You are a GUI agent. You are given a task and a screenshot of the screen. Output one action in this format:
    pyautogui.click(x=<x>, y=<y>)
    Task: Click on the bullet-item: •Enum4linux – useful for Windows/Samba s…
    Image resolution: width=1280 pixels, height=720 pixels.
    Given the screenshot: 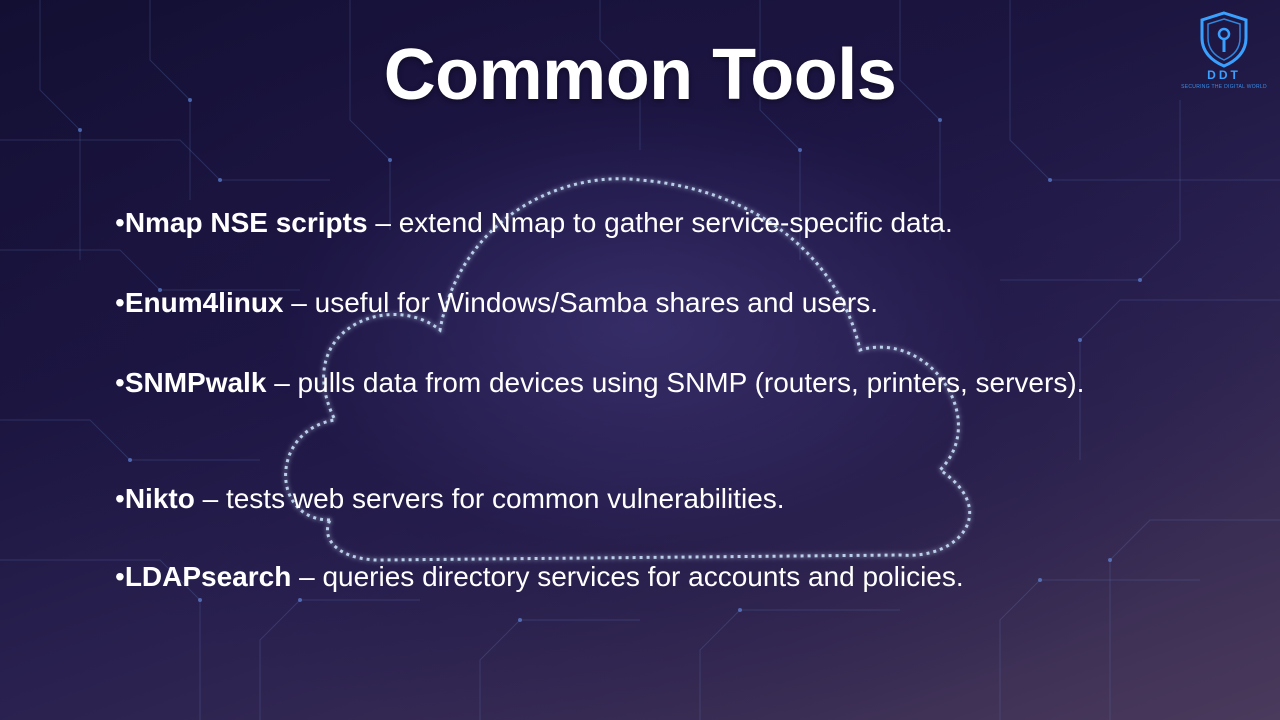 What is the action you would take?
    pyautogui.click(x=620, y=303)
    